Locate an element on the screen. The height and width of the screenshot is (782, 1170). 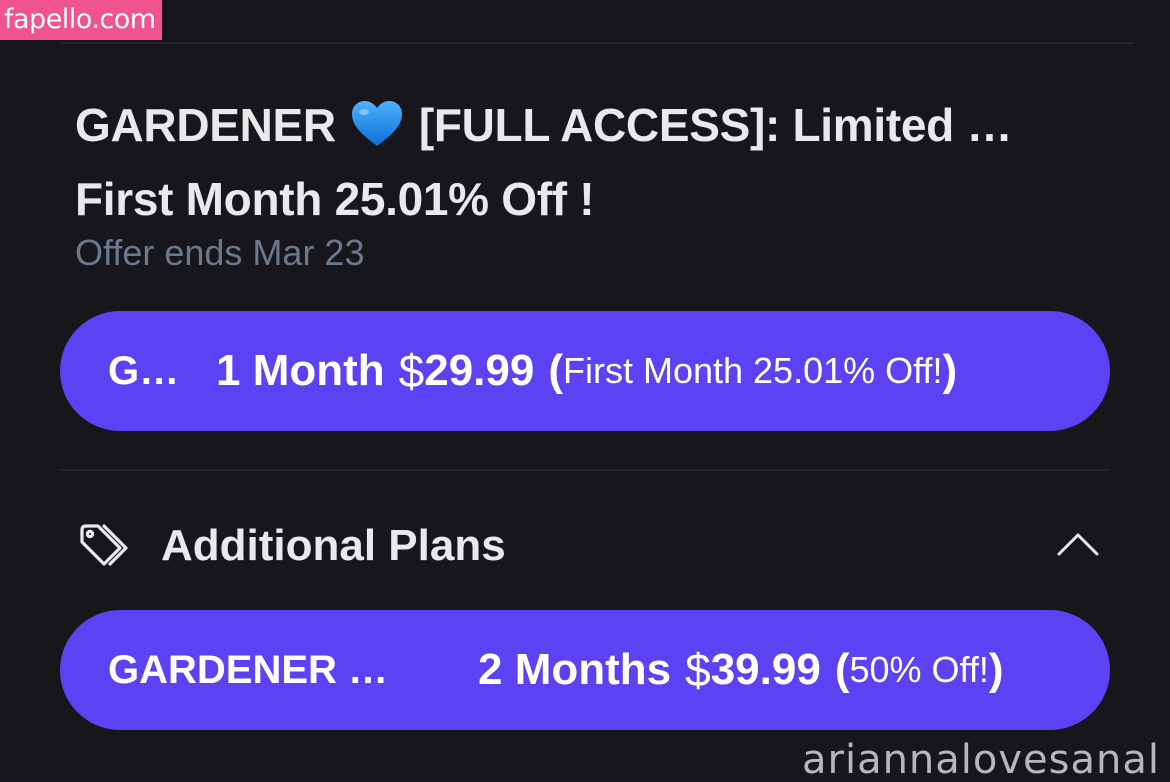
watermark-site-badge: fapello.com is located at coordinates (81, 20).